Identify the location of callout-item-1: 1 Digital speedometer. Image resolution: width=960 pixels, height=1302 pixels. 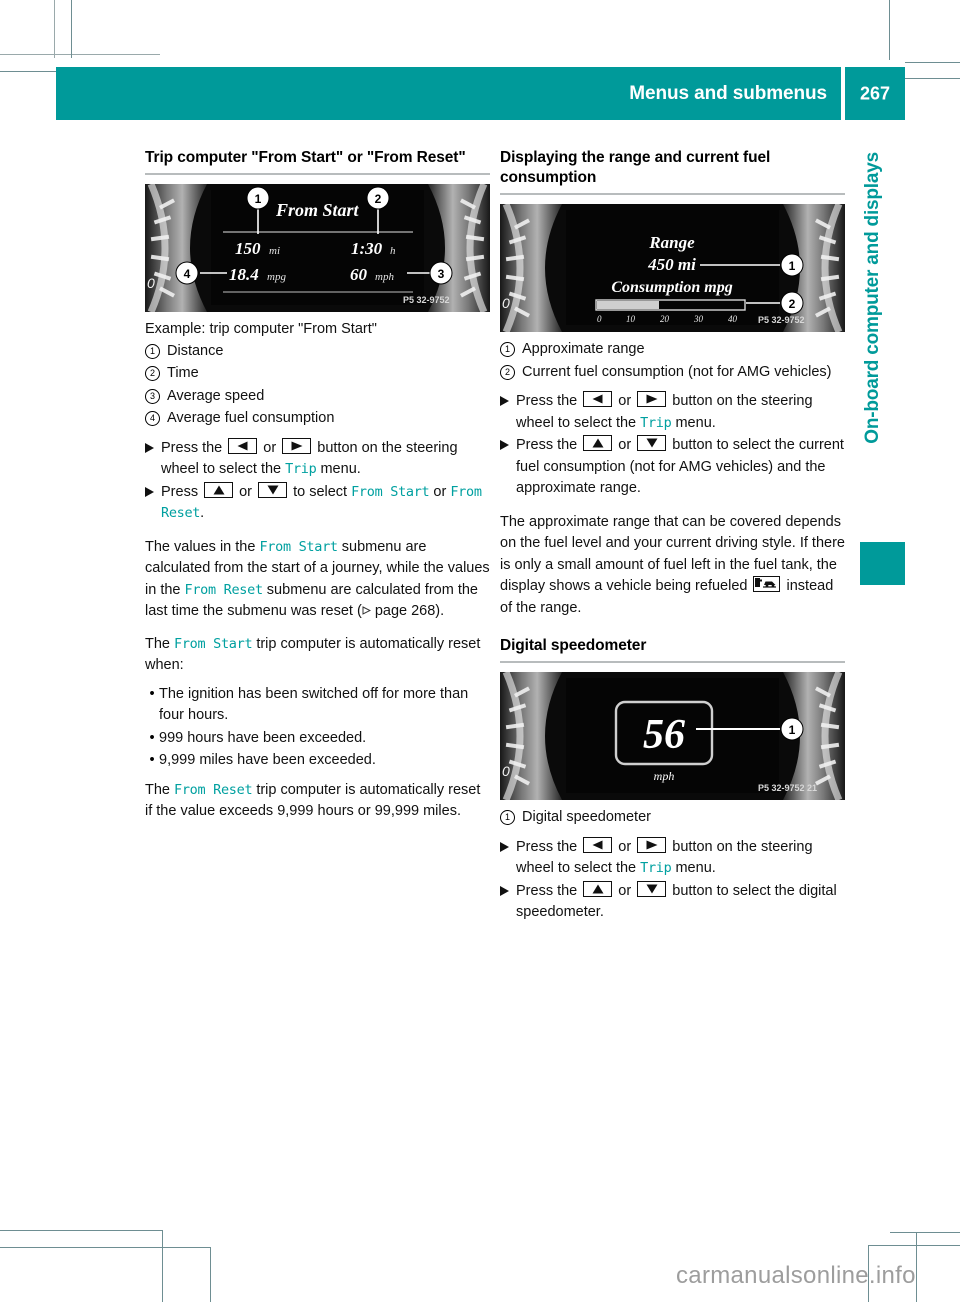
(672, 818).